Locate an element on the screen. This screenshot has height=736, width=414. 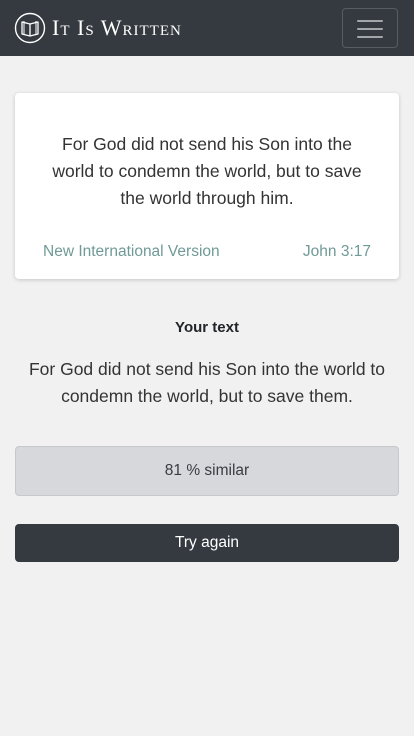
top-navbar: It Is Written is located at coordinates (207, 28).